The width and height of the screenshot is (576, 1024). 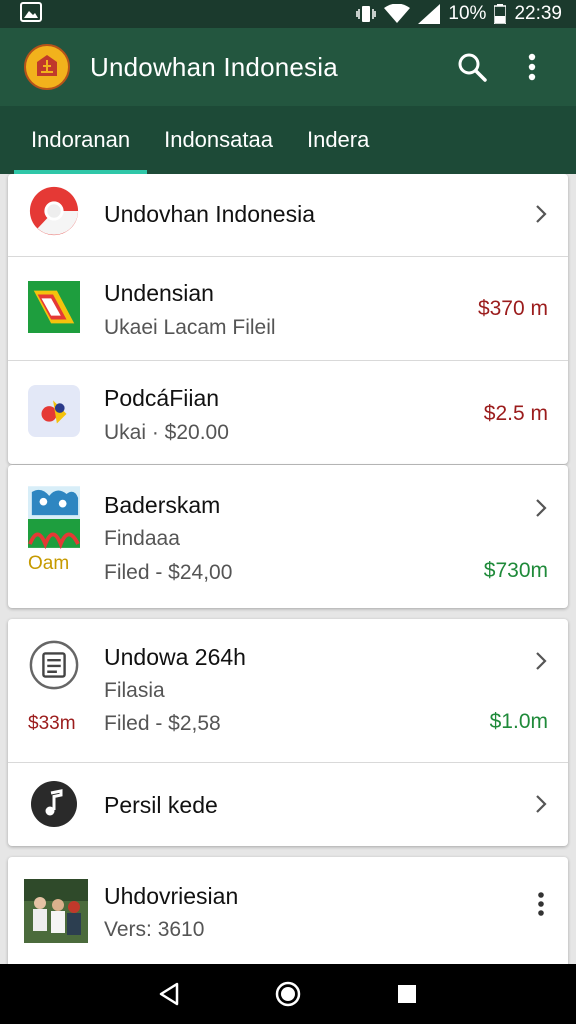 What do you see at coordinates (56, 911) in the screenshot?
I see `photo-thumbnail` at bounding box center [56, 911].